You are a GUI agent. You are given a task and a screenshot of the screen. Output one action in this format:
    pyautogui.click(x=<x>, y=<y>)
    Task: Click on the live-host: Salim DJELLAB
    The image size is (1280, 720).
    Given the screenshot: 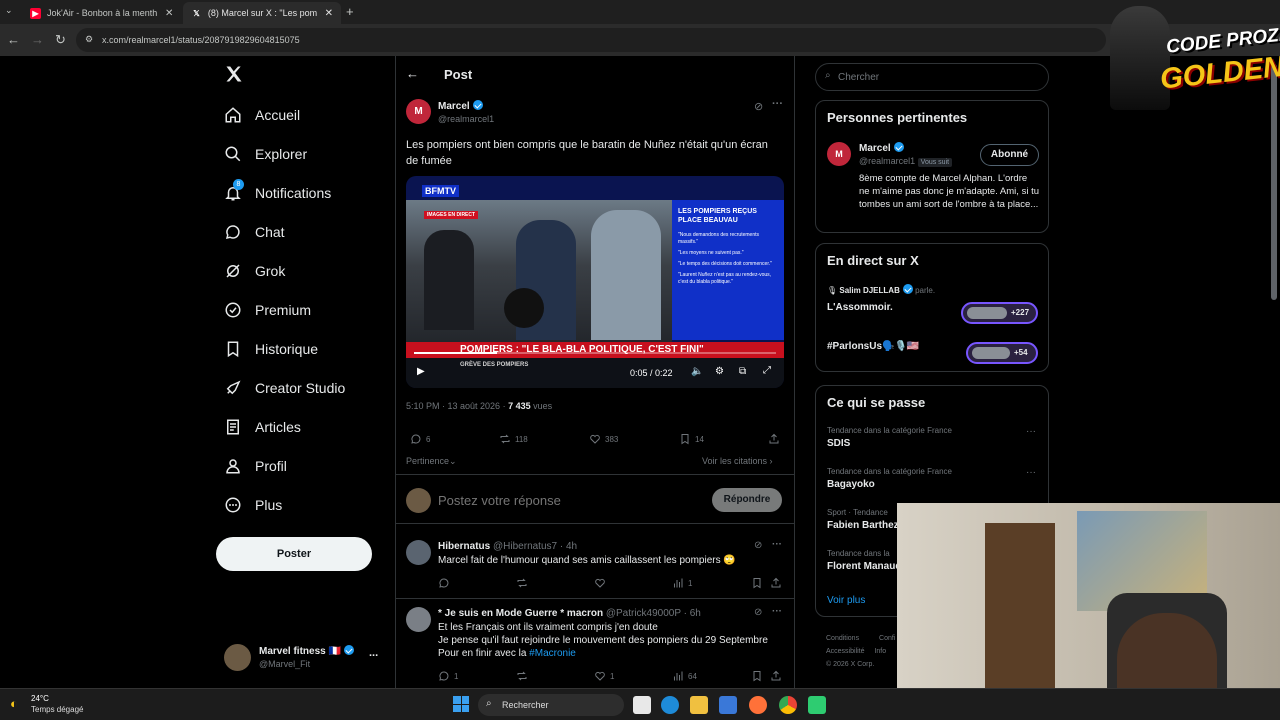 What is the action you would take?
    pyautogui.click(x=869, y=290)
    